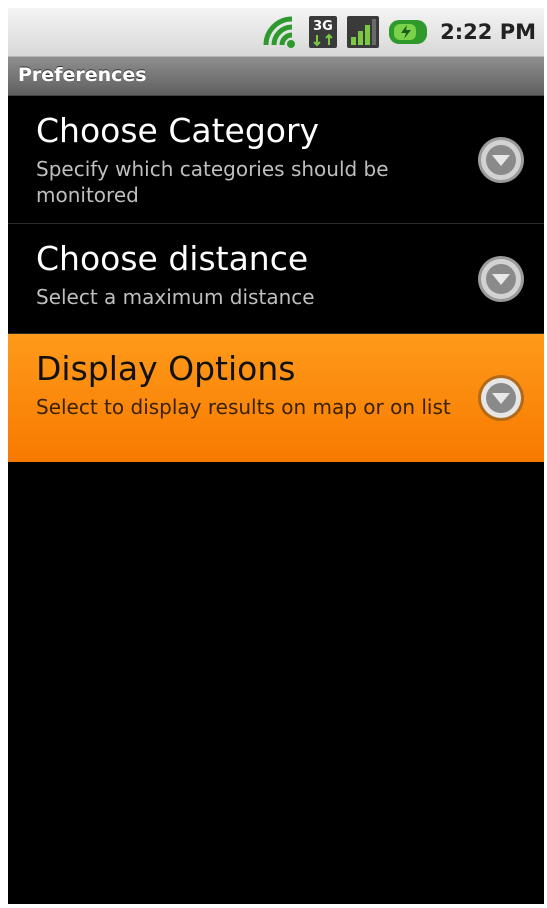 Image resolution: width=547 pixels, height=908 pixels. I want to click on status-clock: 2:22 PM, so click(488, 32).